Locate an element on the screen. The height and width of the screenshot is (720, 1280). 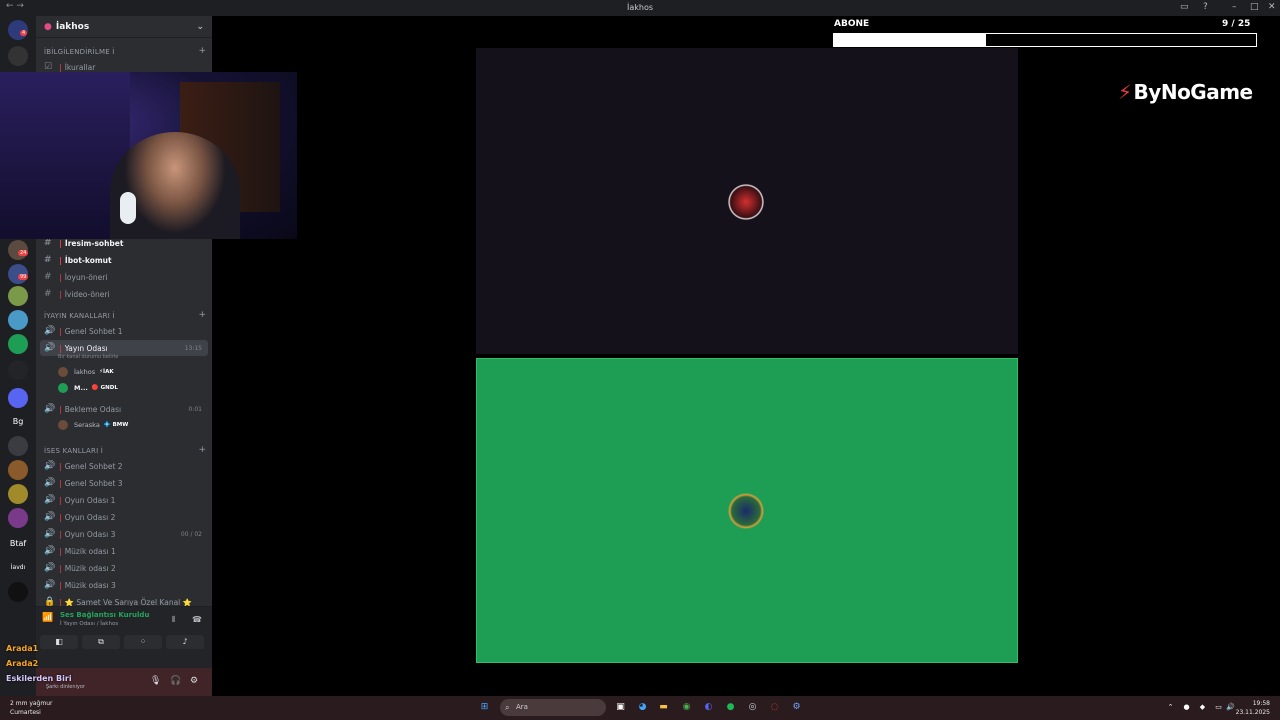
edge-icon: ◕ is located at coordinates (642, 707).